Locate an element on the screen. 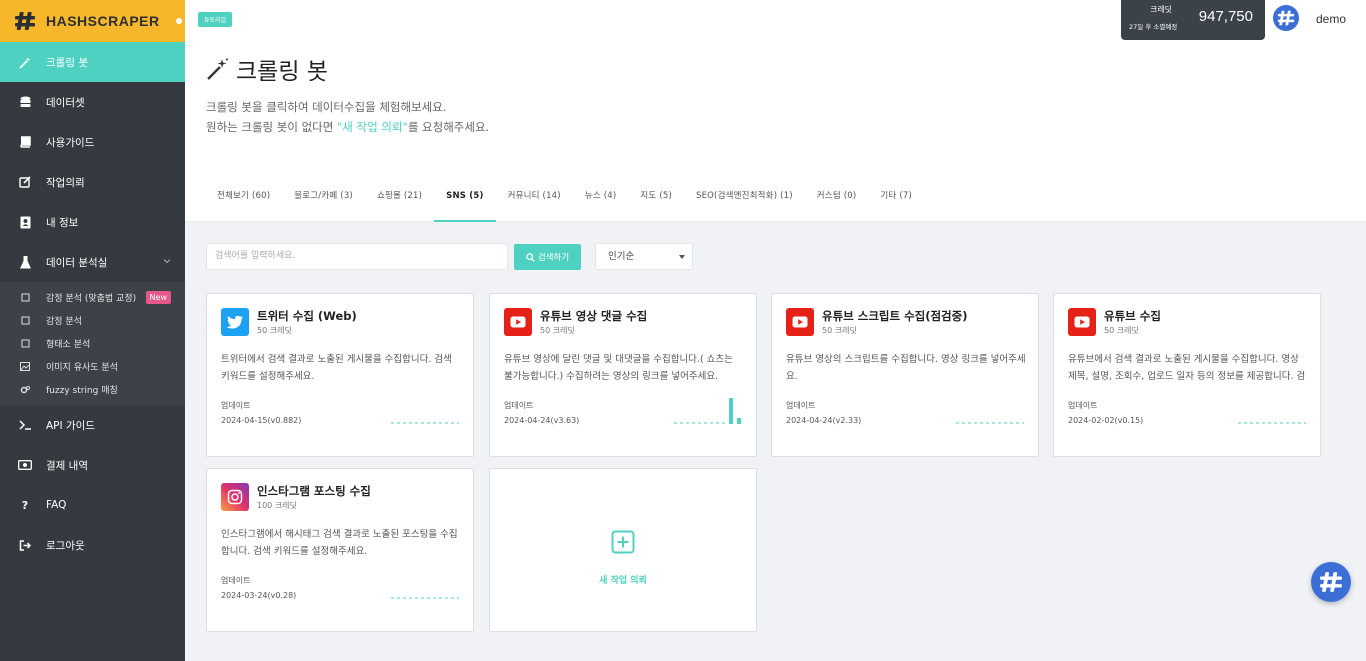  hash-logo-icon is located at coordinates (25, 21).